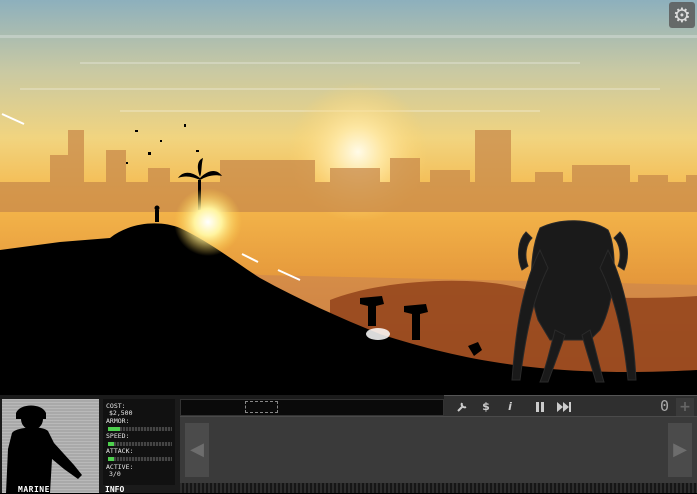 The image size is (697, 494). Describe the element at coordinates (140, 459) in the screenshot. I see `attack-bar` at that location.